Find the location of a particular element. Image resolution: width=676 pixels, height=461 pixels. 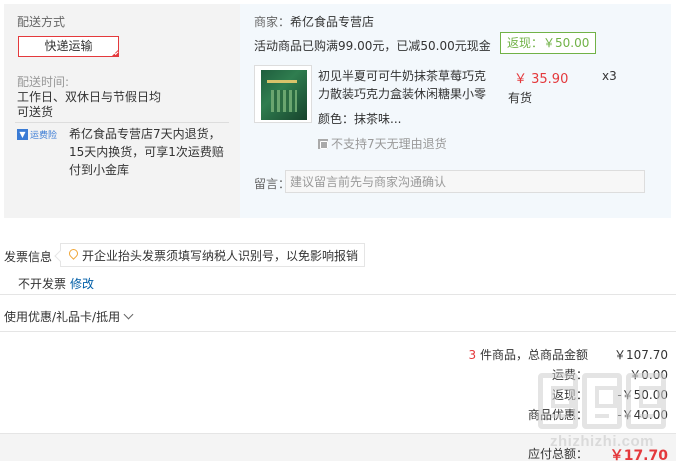

watermark-text: zhizhizhi.com is located at coordinates (602, 441).